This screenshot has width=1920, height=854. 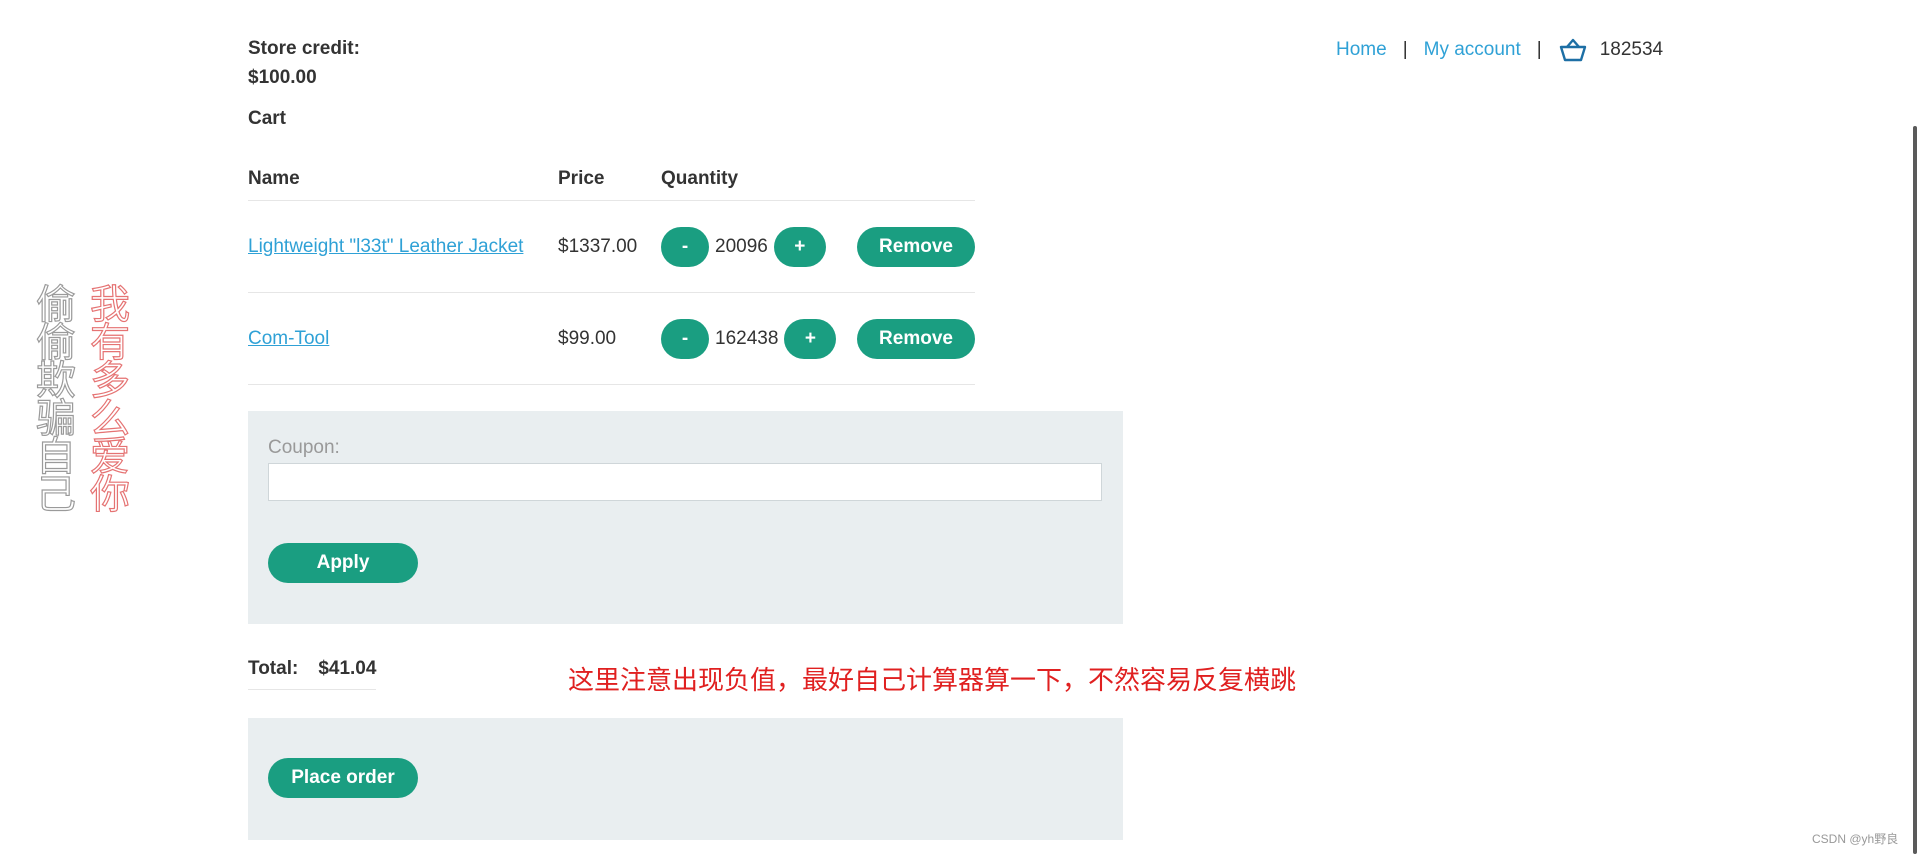 I want to click on product-link: Com-Tool, so click(x=288, y=339).